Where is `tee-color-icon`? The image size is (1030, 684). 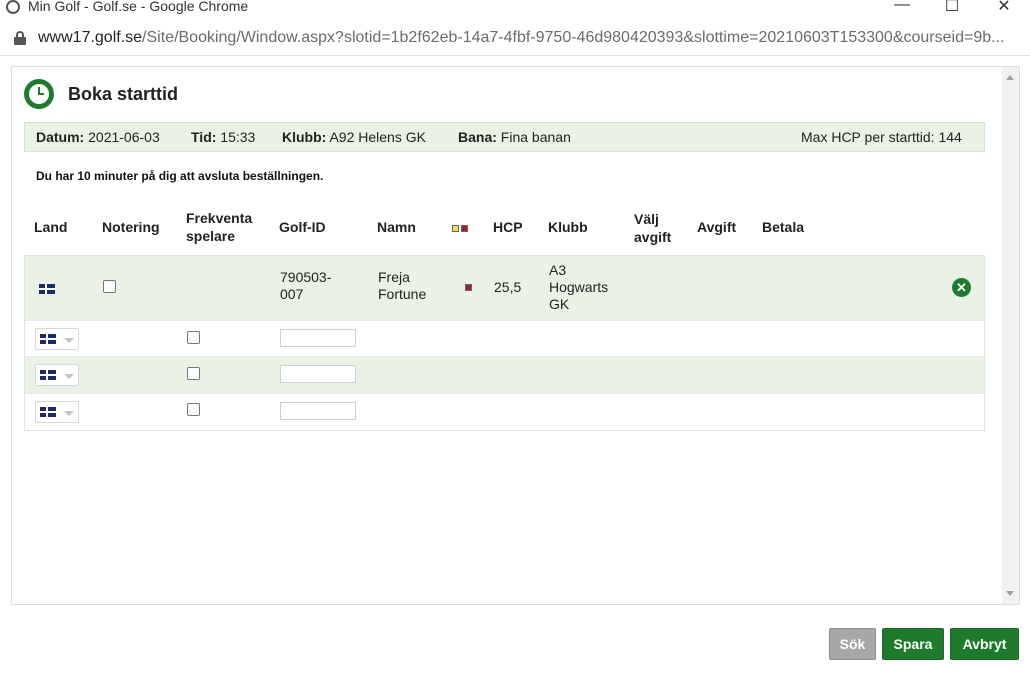 tee-color-icon is located at coordinates (461, 227).